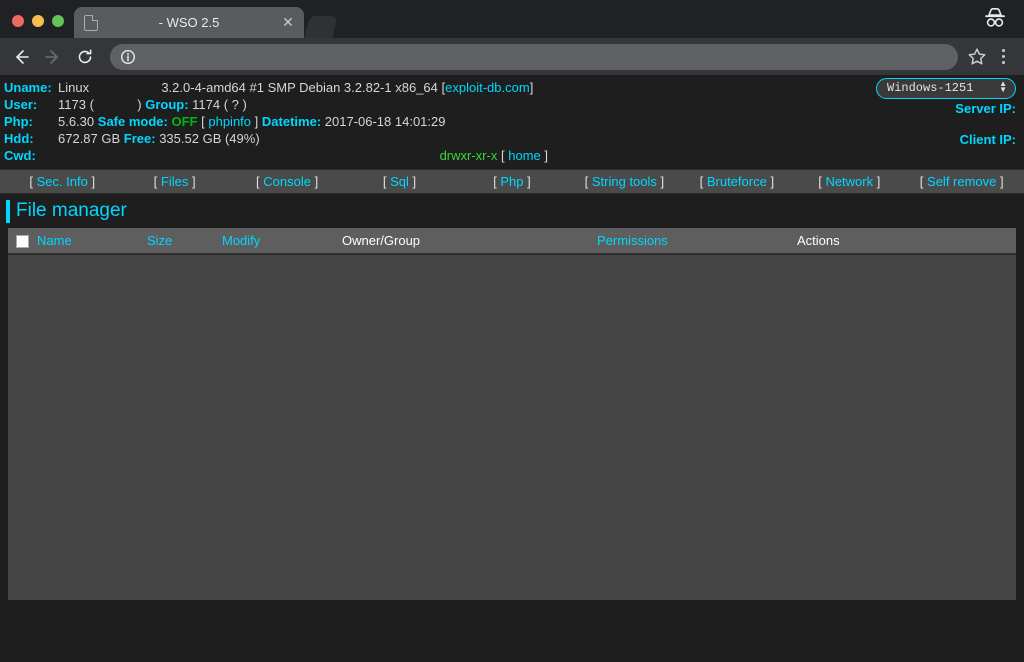 The height and width of the screenshot is (662, 1024). What do you see at coordinates (21, 57) in the screenshot?
I see `back-arrow-icon` at bounding box center [21, 57].